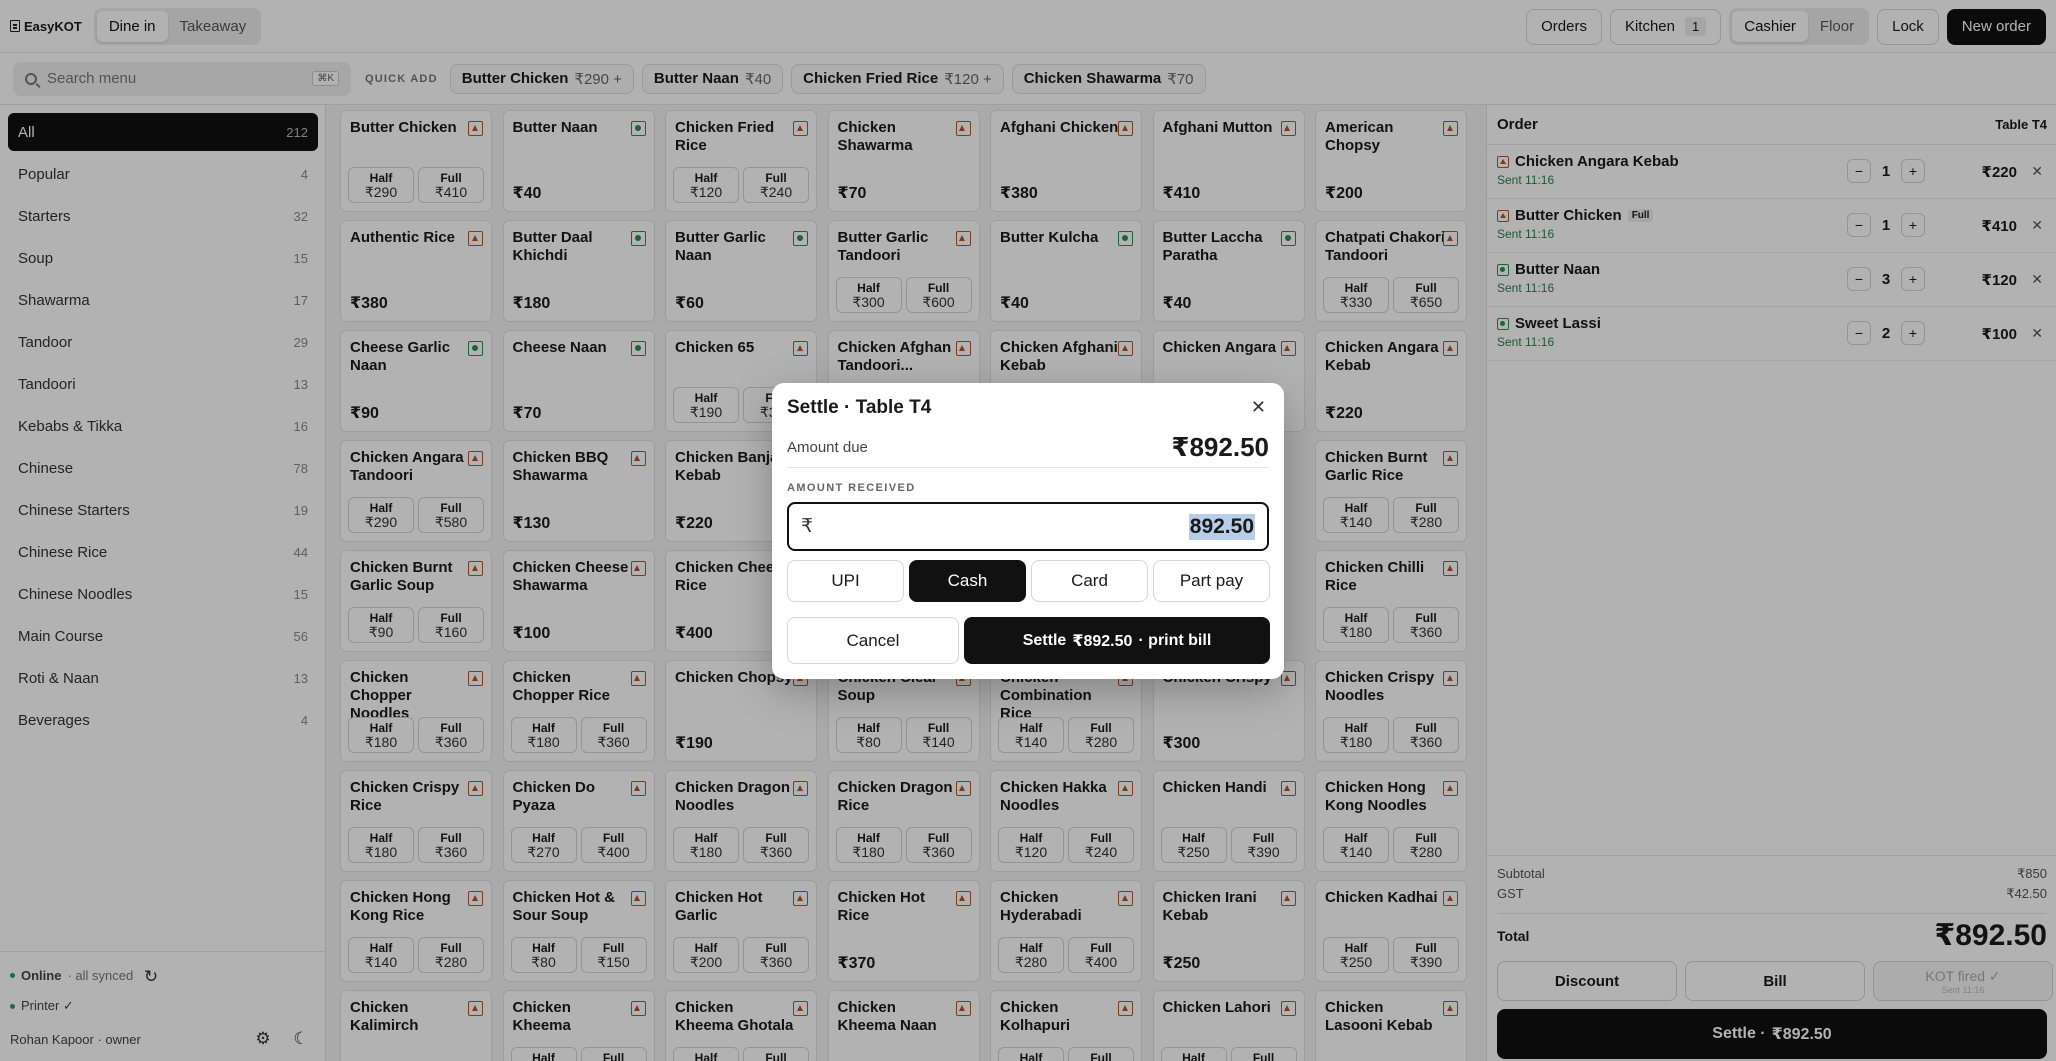  I want to click on dialog-title: Settle · Table T4, so click(859, 407).